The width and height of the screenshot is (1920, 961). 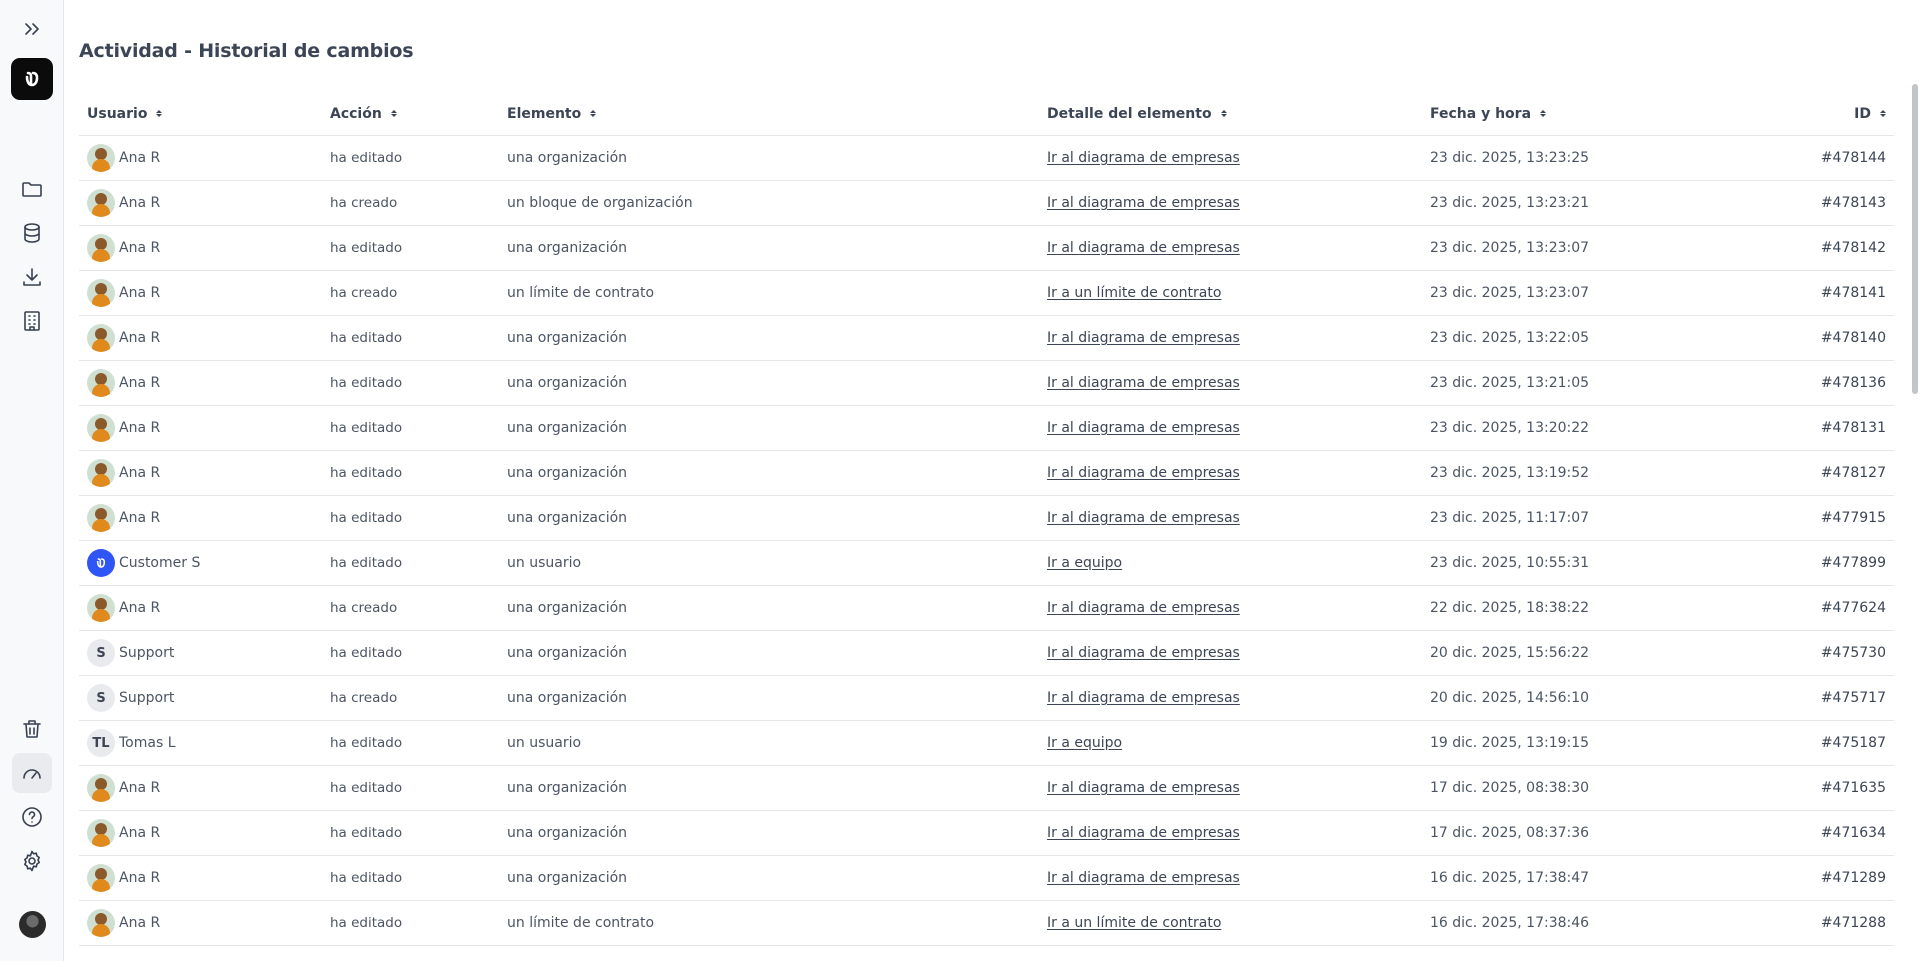 What do you see at coordinates (1129, 113) in the screenshot?
I see `column-header-label: Detalle del elemento` at bounding box center [1129, 113].